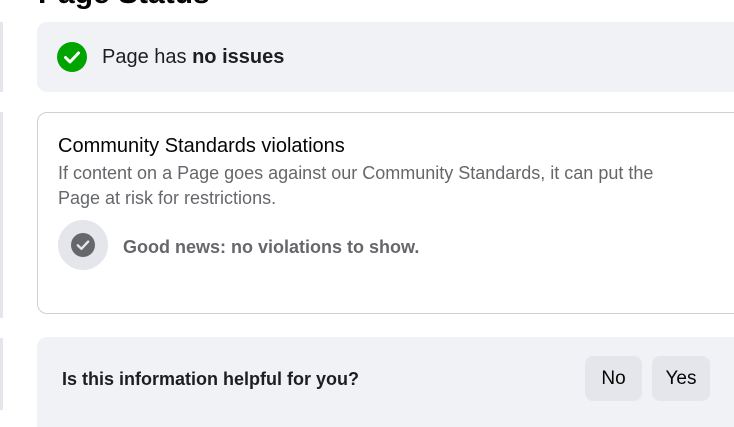  Describe the element at coordinates (210, 379) in the screenshot. I see `feedback-question: Is this information helpful for you?` at that location.